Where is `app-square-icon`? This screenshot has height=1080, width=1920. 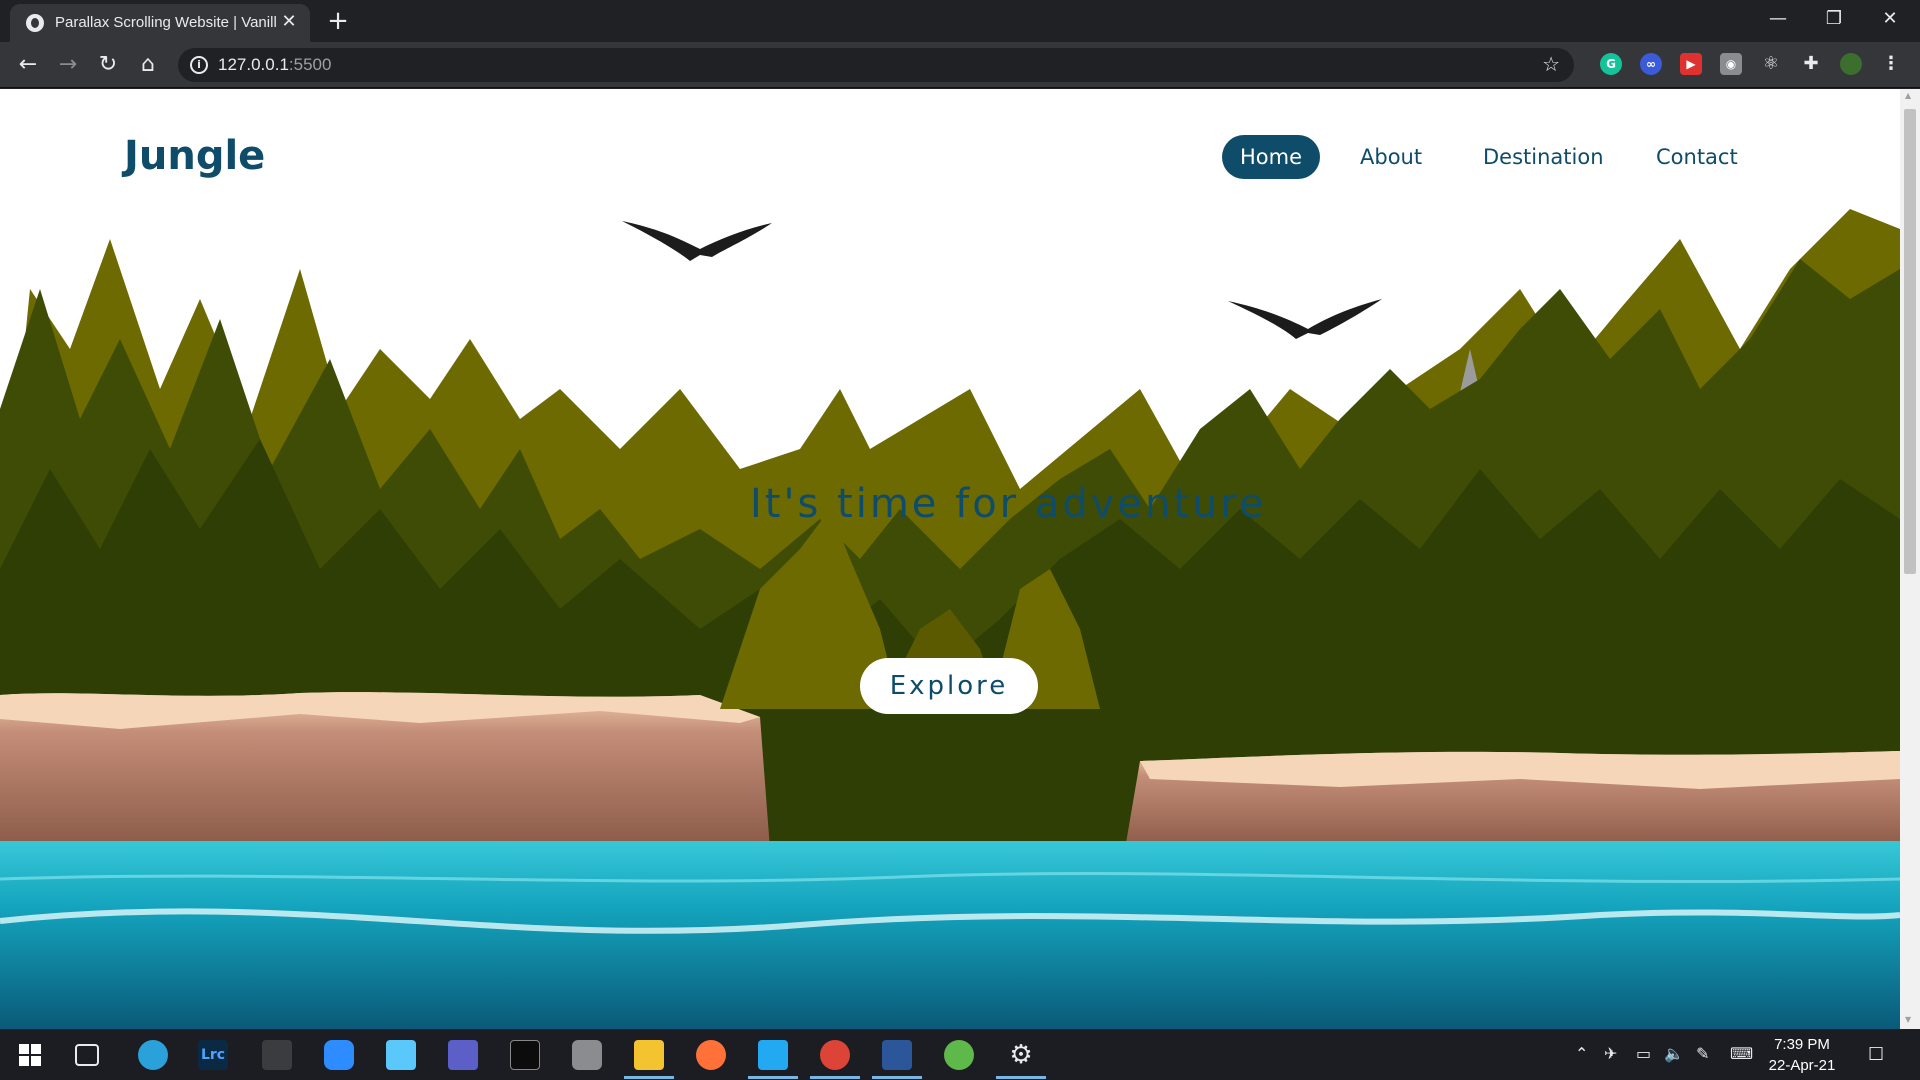 app-square-icon is located at coordinates (401, 1055).